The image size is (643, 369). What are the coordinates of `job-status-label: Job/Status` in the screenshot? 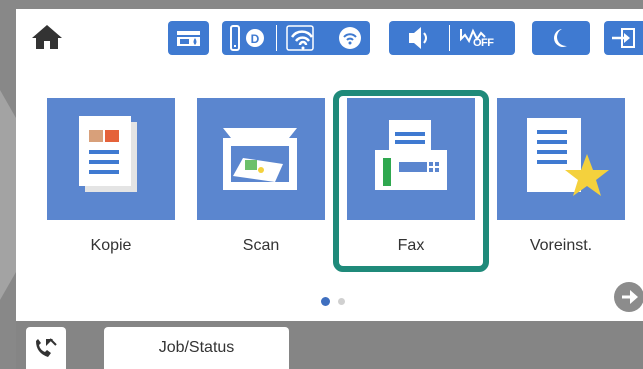 It's located at (196, 347).